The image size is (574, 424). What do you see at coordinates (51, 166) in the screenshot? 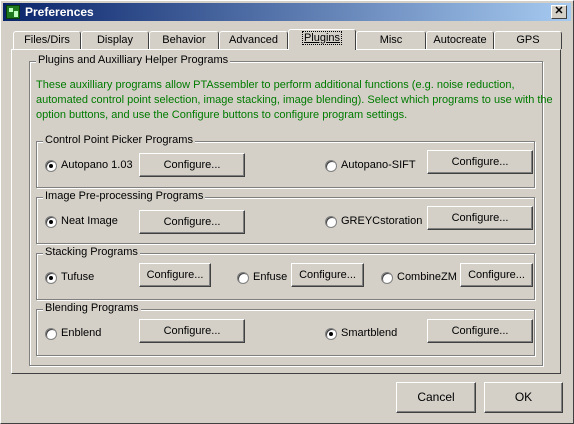
I see `autopano-radio` at bounding box center [51, 166].